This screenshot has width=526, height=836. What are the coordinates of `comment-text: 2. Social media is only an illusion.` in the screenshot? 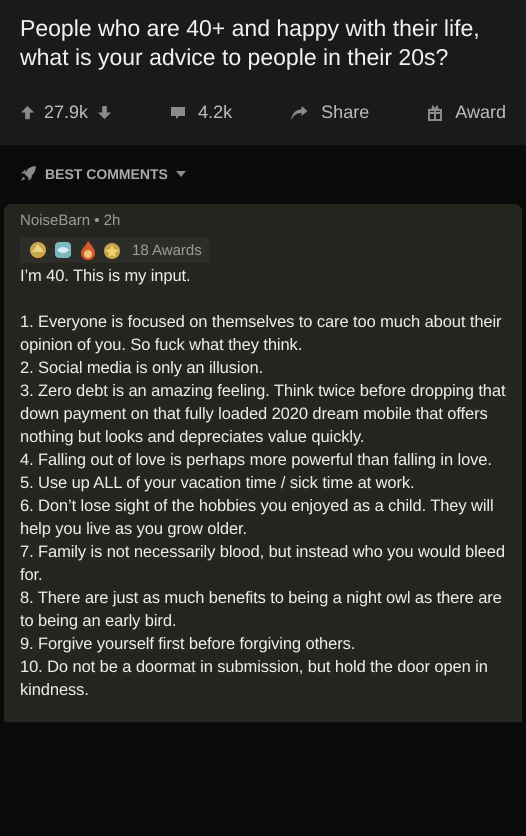 It's located at (142, 368).